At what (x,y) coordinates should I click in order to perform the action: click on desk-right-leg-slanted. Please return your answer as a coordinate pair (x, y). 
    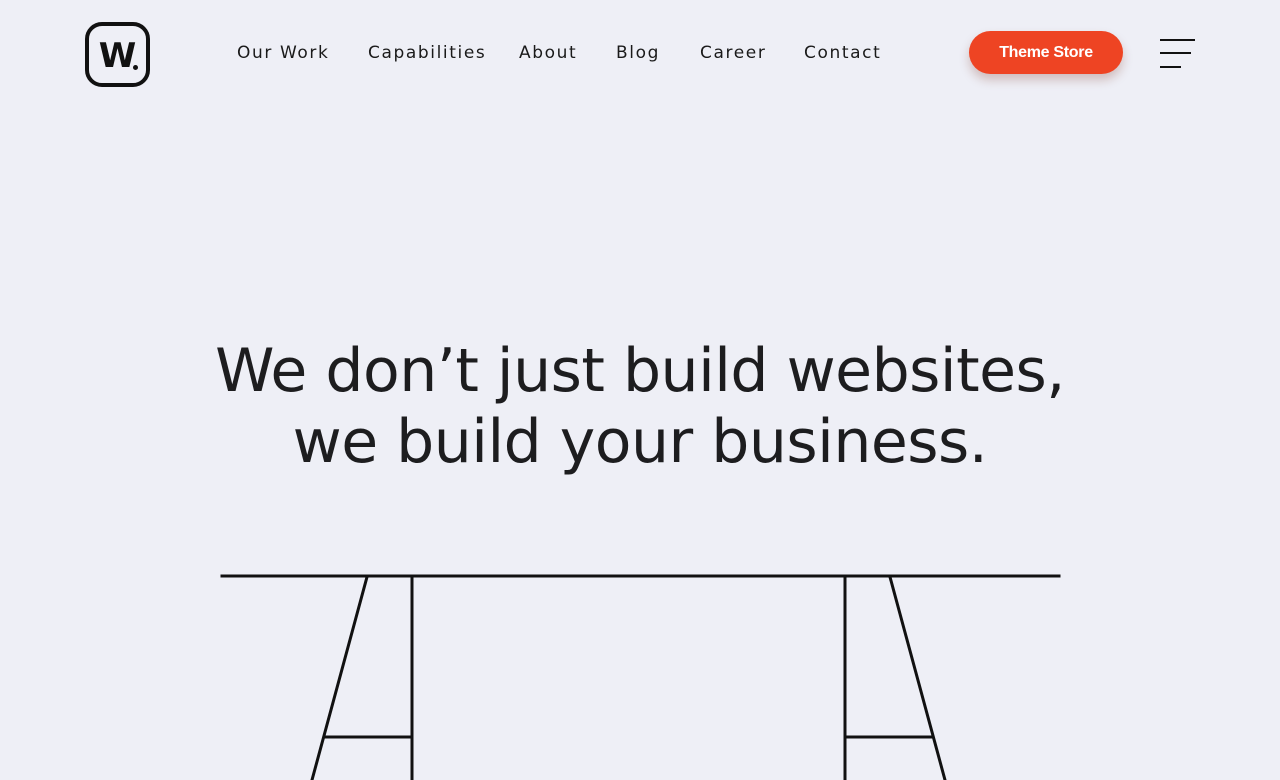
    Looking at the image, I should click on (917, 677).